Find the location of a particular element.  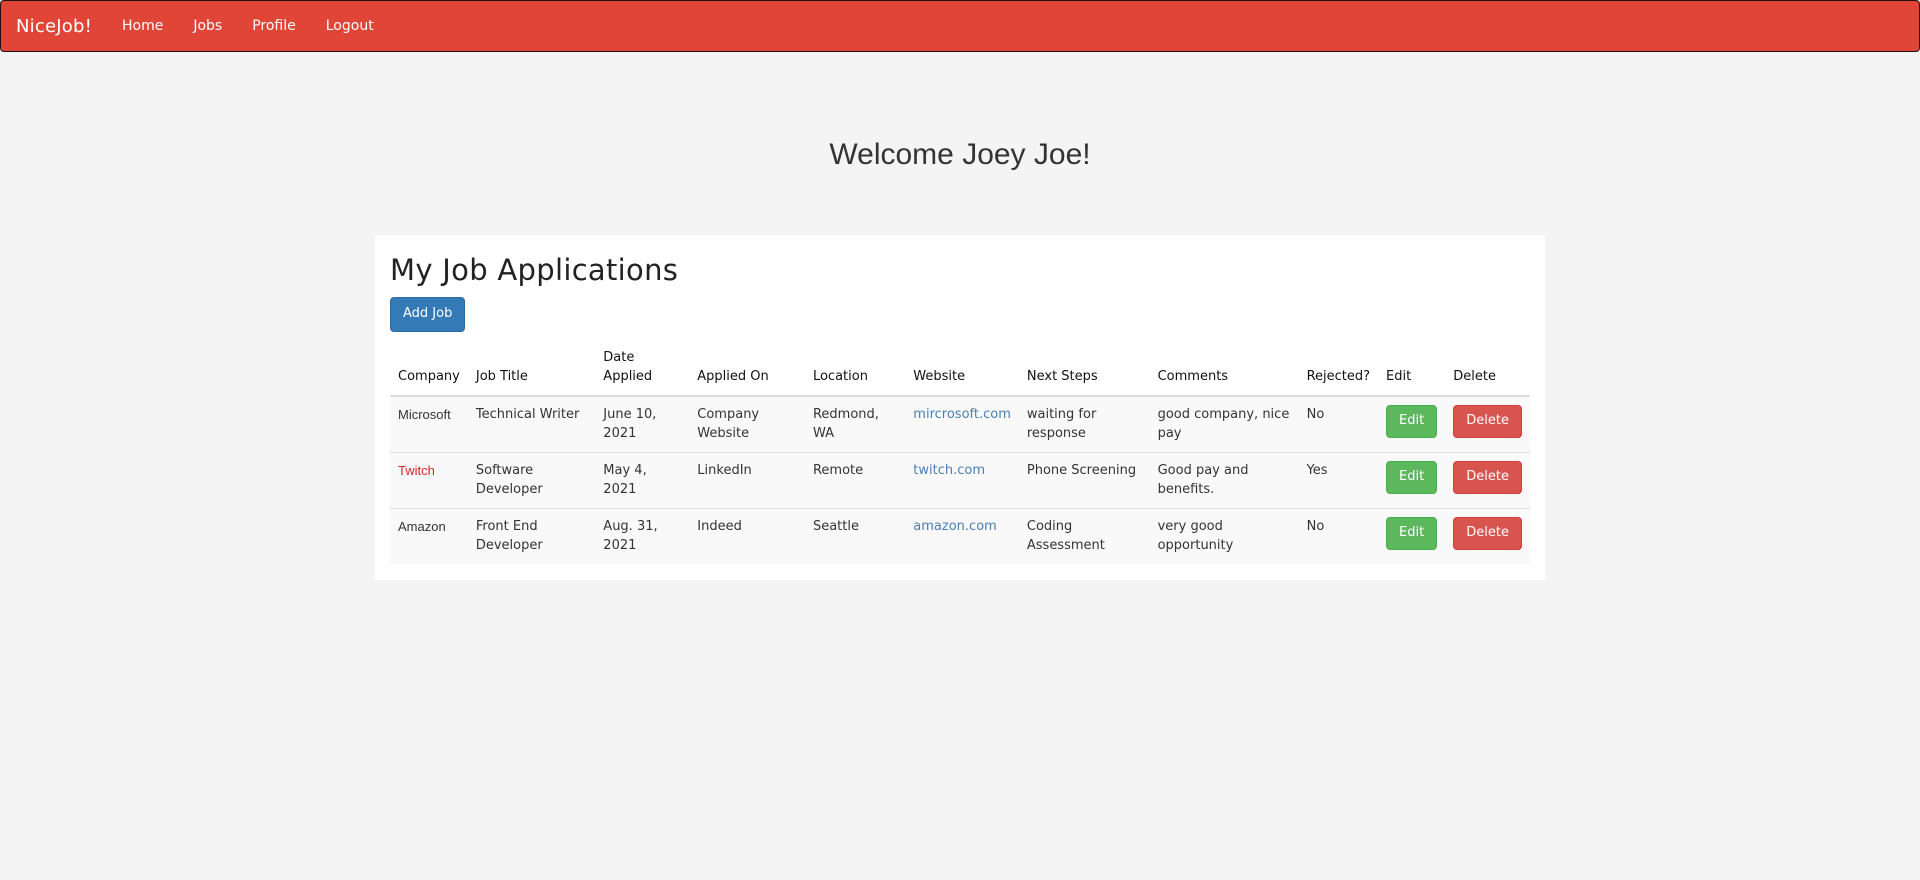

header-company: Company is located at coordinates (429, 368).